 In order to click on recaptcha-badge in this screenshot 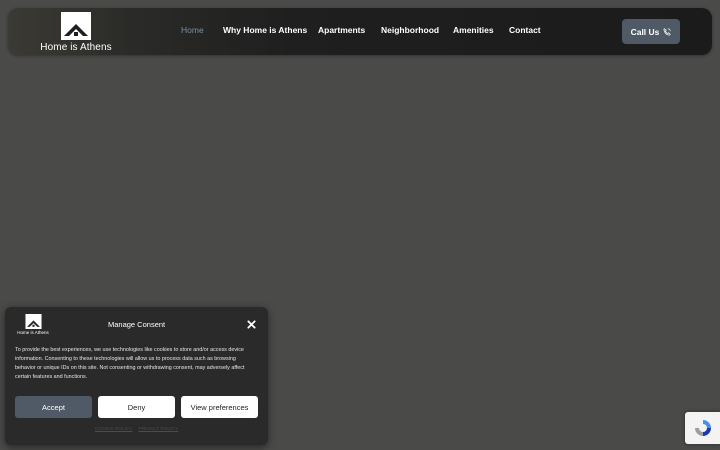, I will do `click(702, 428)`.